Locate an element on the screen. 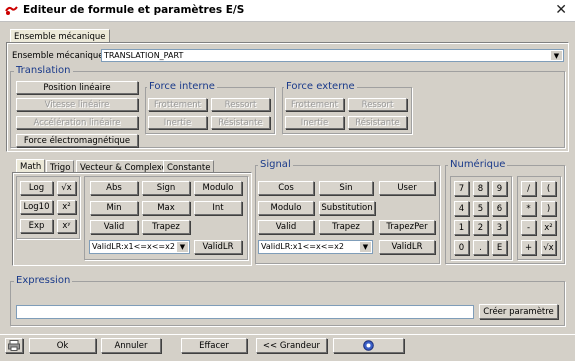  fi-frottement-button: Frottement is located at coordinates (177, 104).